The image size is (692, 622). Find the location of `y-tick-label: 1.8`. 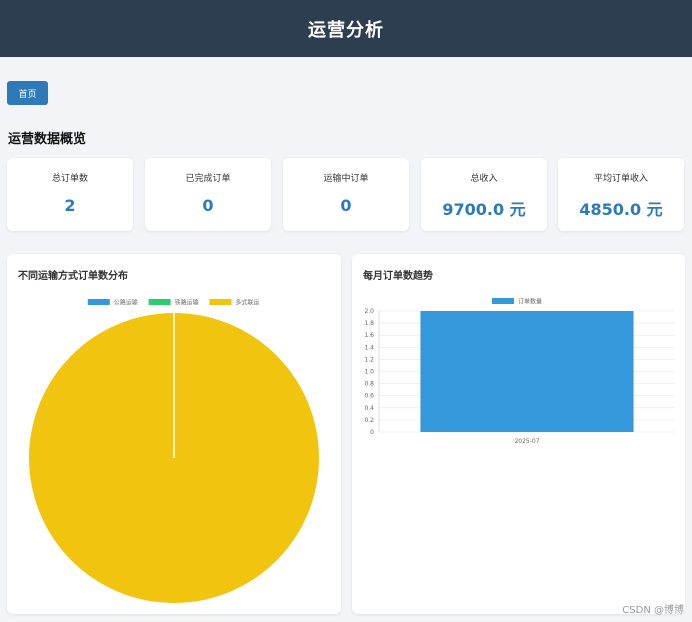

y-tick-label: 1.8 is located at coordinates (369, 323).